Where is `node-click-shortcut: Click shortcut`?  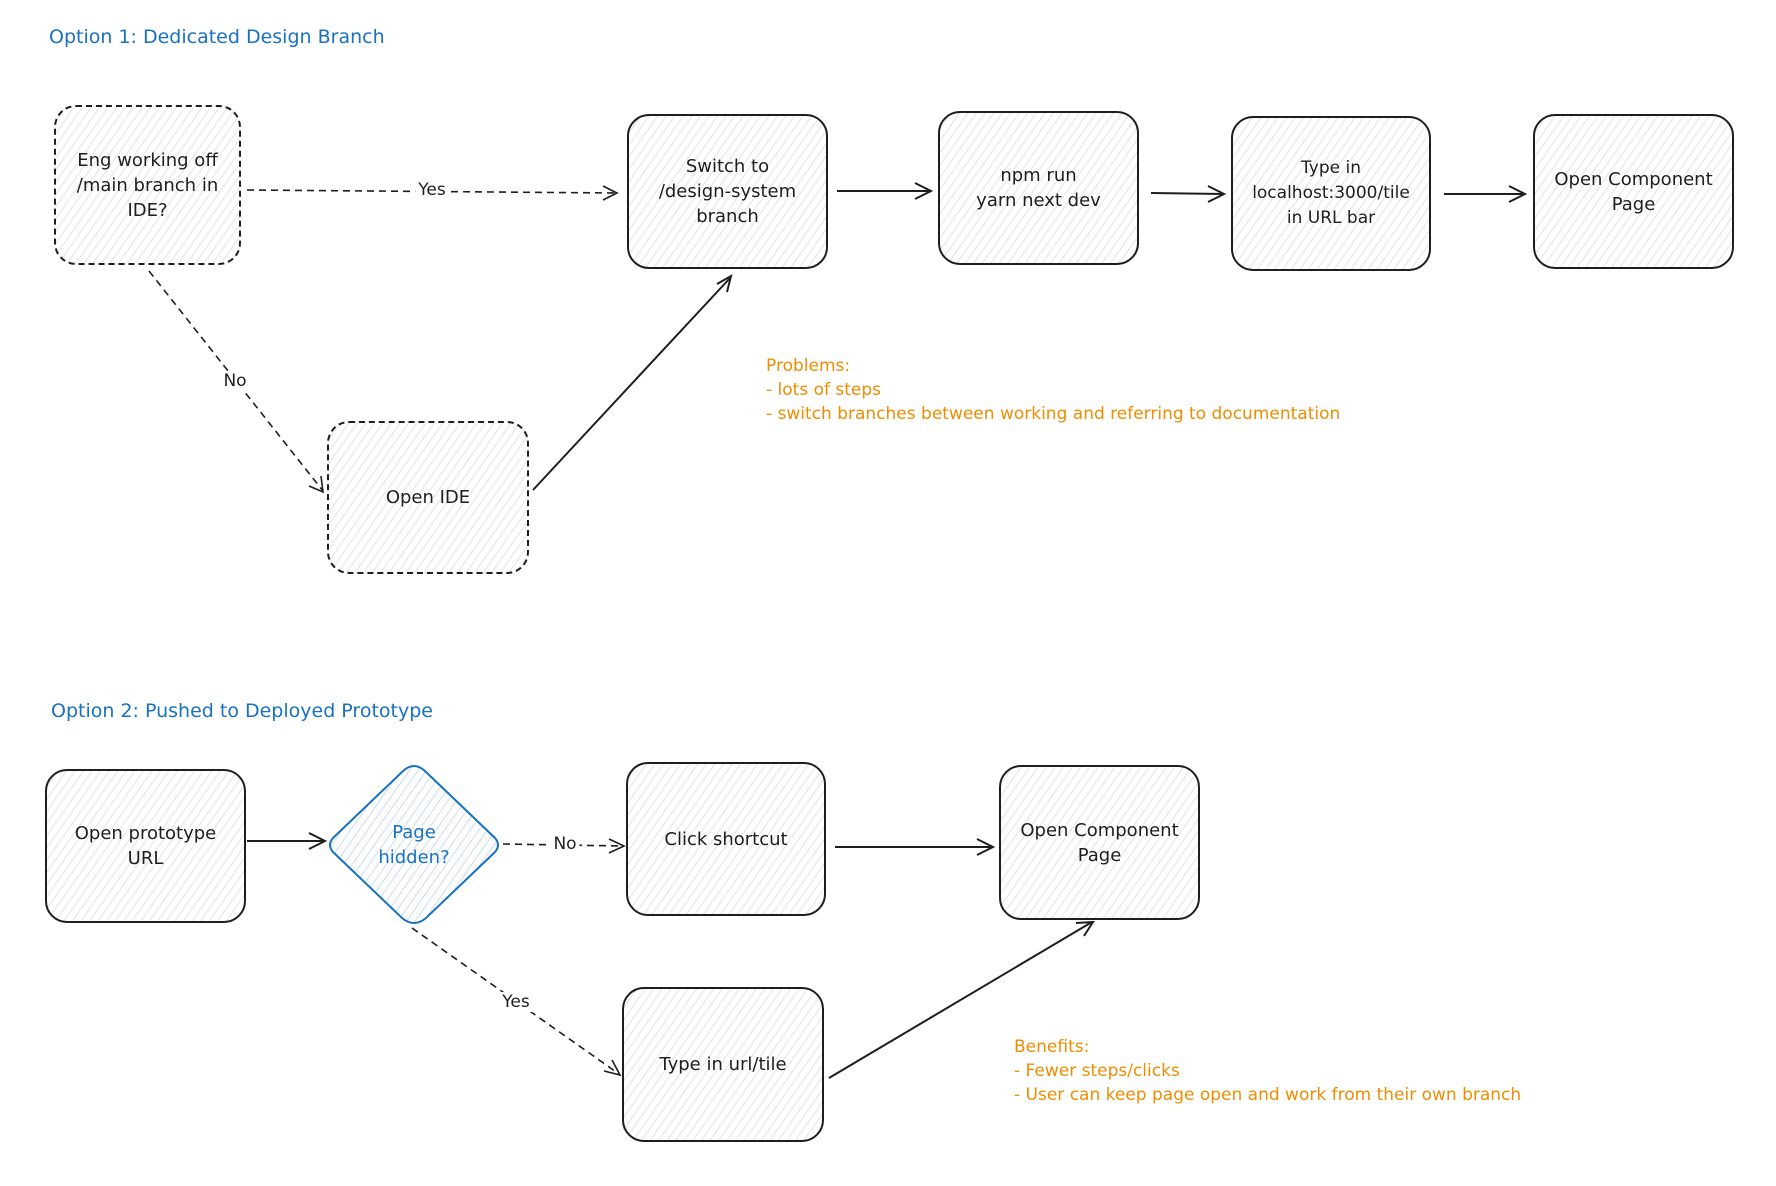
node-click-shortcut: Click shortcut is located at coordinates (726, 839).